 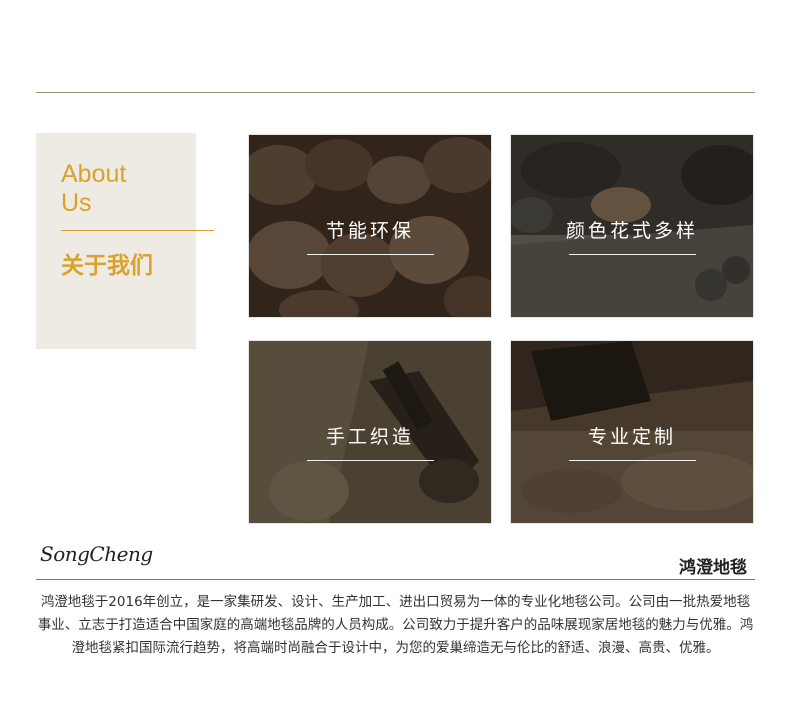 What do you see at coordinates (137, 230) in the screenshot?
I see `about-underline` at bounding box center [137, 230].